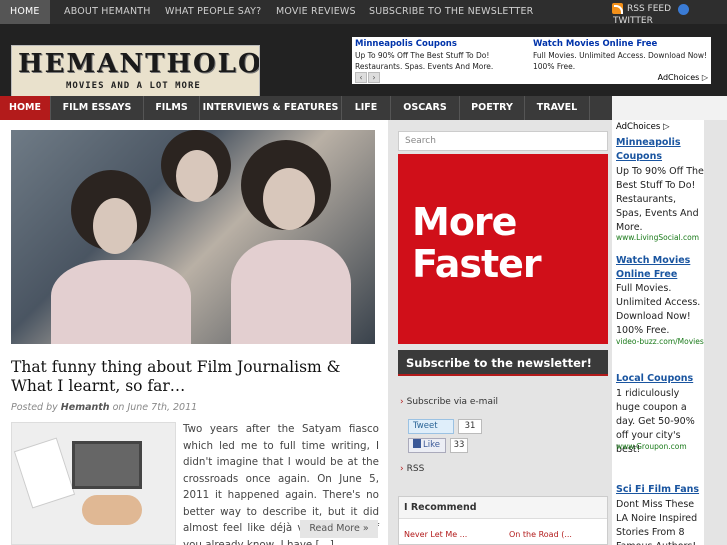  What do you see at coordinates (617, 8) in the screenshot?
I see `rss-icon` at bounding box center [617, 8].